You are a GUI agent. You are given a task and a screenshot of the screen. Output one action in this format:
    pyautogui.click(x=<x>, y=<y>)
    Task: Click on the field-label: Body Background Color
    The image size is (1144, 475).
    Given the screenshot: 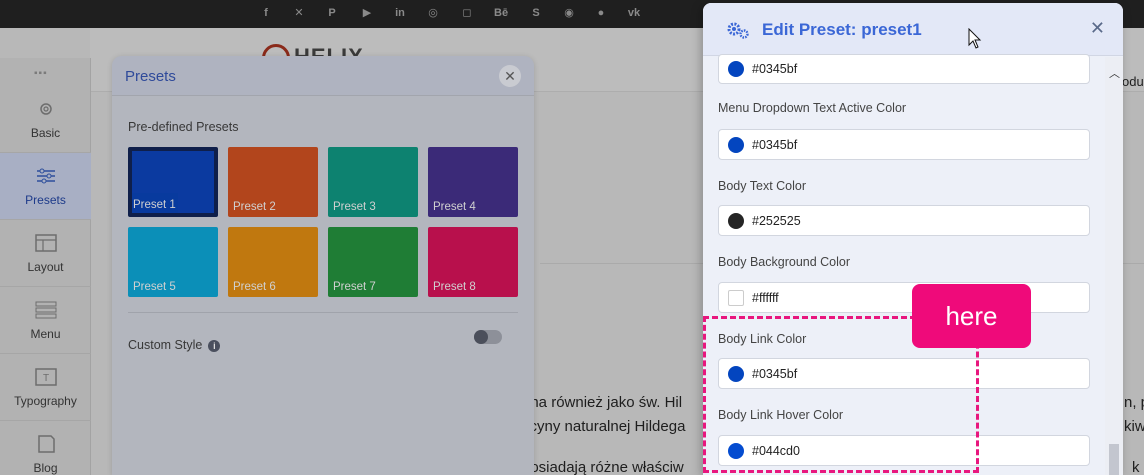 What is the action you would take?
    pyautogui.click(x=784, y=262)
    